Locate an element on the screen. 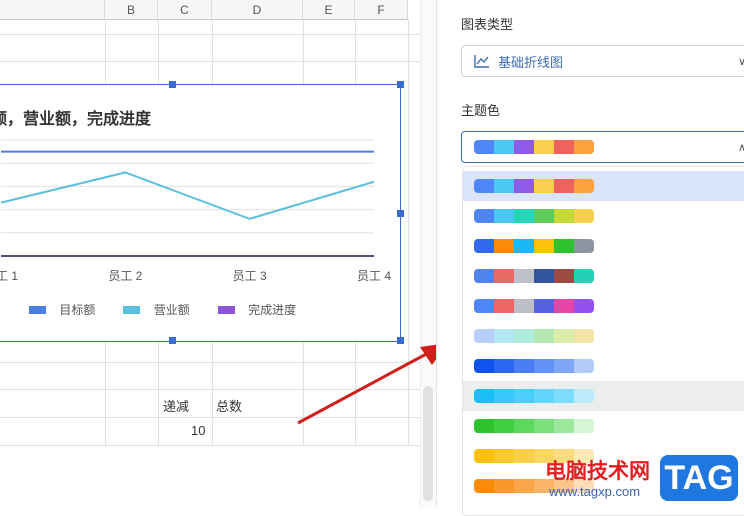 The width and height of the screenshot is (744, 516). chart-type-select: 基础折线图 ∨ is located at coordinates (602, 61).